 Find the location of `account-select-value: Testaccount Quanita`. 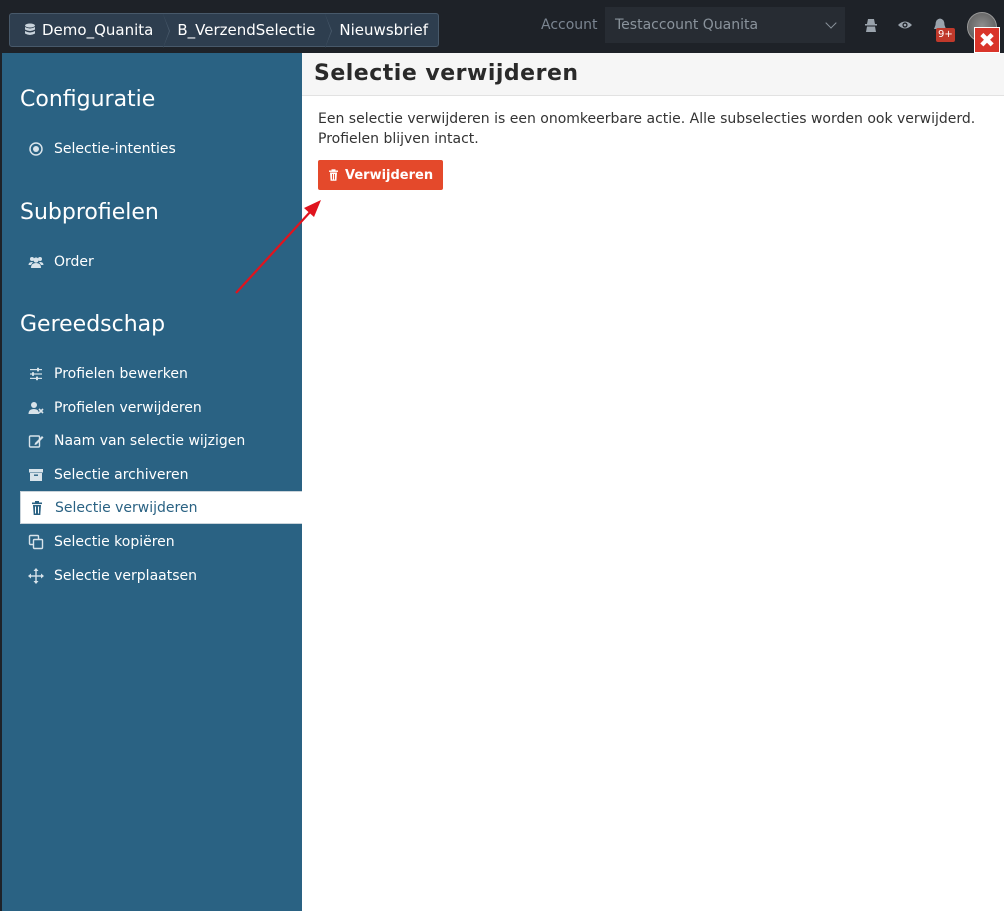

account-select-value: Testaccount Quanita is located at coordinates (687, 25).